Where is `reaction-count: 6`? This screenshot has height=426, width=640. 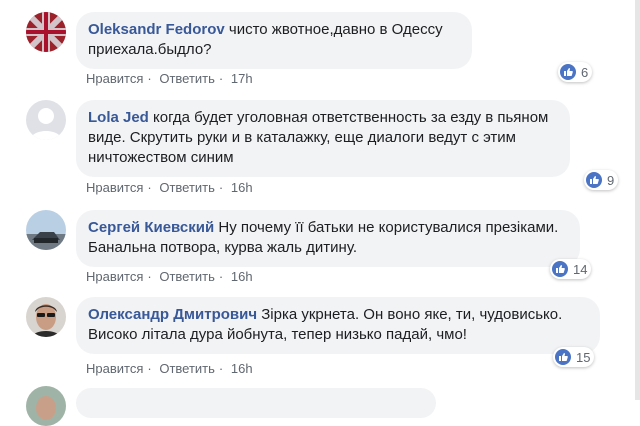
reaction-count: 6 is located at coordinates (575, 72).